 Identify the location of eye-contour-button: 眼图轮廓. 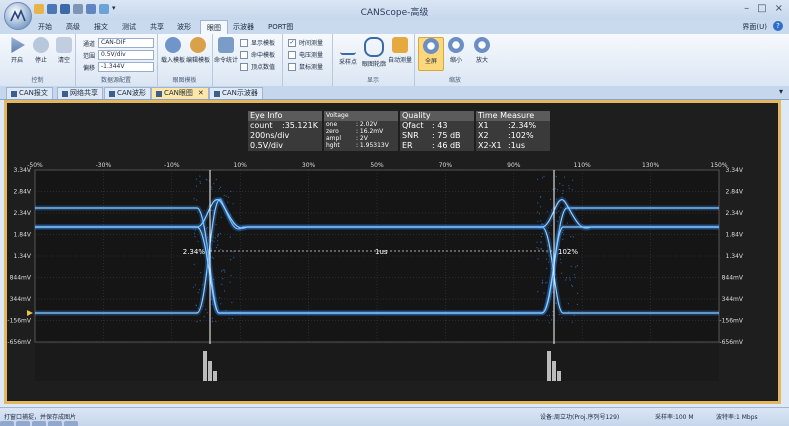
(374, 52).